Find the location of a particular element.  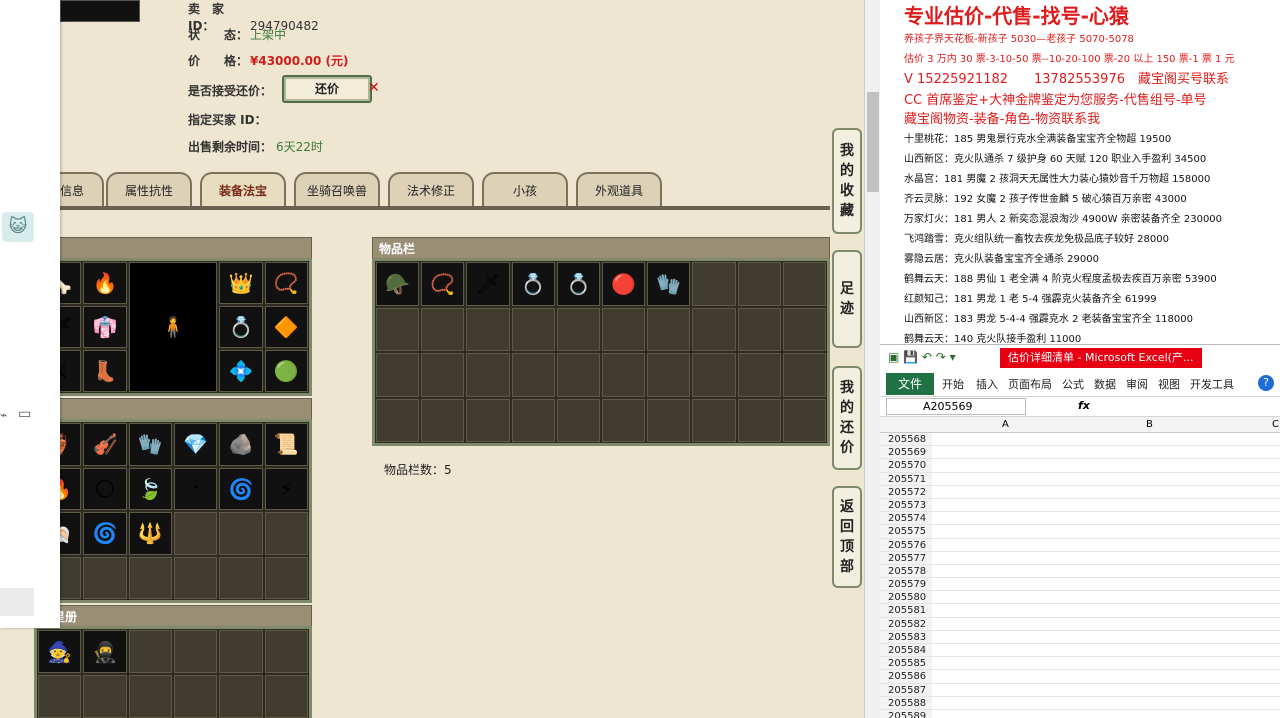

equip-slot: 🔥 is located at coordinates (105, 283).